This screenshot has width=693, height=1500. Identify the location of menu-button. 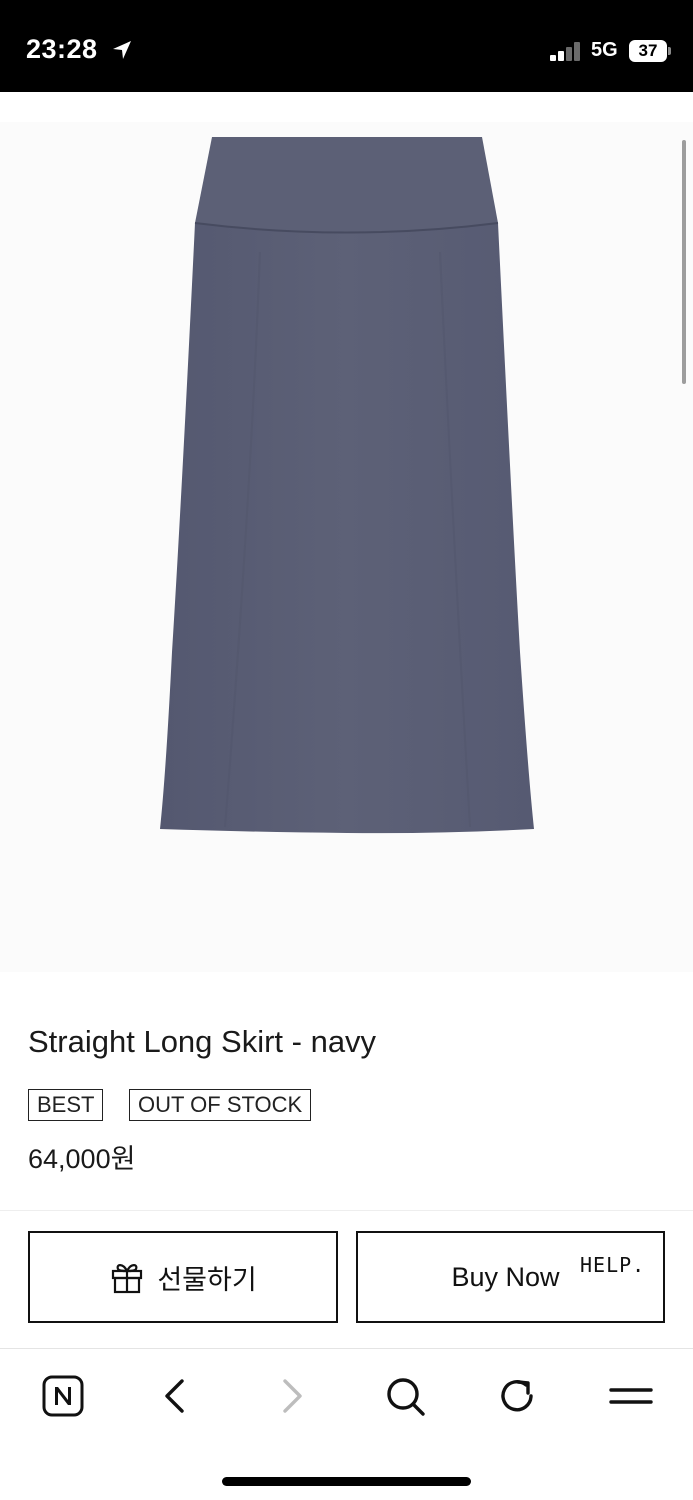
(631, 1396).